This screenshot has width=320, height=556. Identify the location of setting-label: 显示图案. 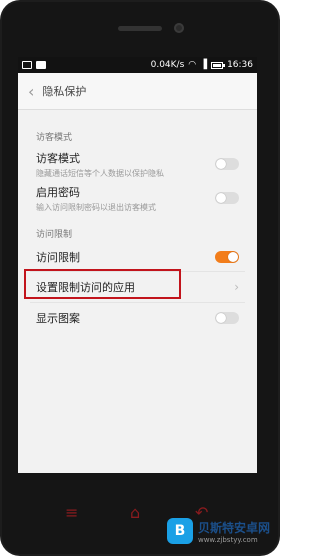
(58, 318).